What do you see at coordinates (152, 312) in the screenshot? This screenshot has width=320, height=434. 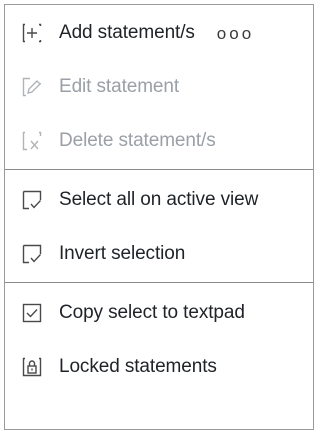 I see `menu-item-label: Copy select to textpad` at bounding box center [152, 312].